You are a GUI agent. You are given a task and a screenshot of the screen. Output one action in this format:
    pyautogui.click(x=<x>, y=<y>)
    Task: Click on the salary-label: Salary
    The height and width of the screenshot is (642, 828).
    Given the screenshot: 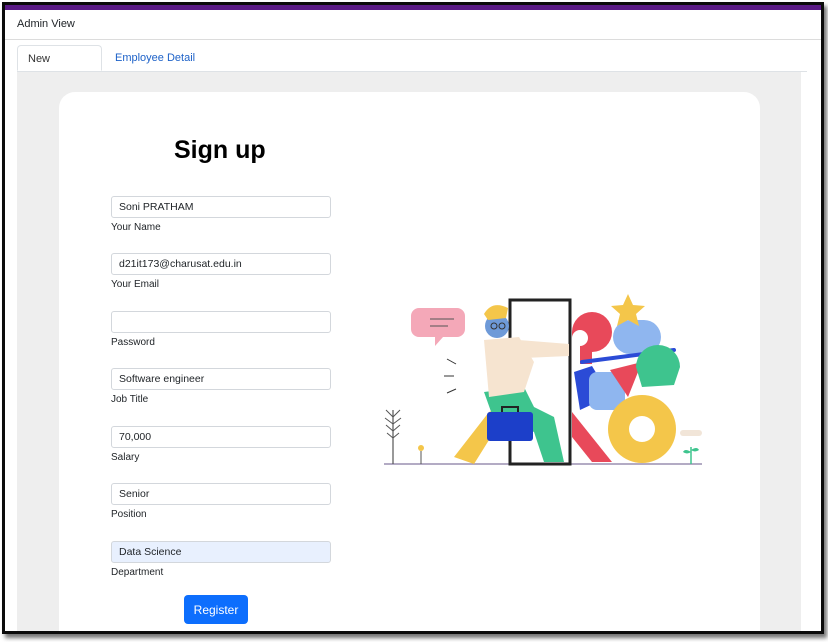 What is the action you would take?
    pyautogui.click(x=125, y=457)
    